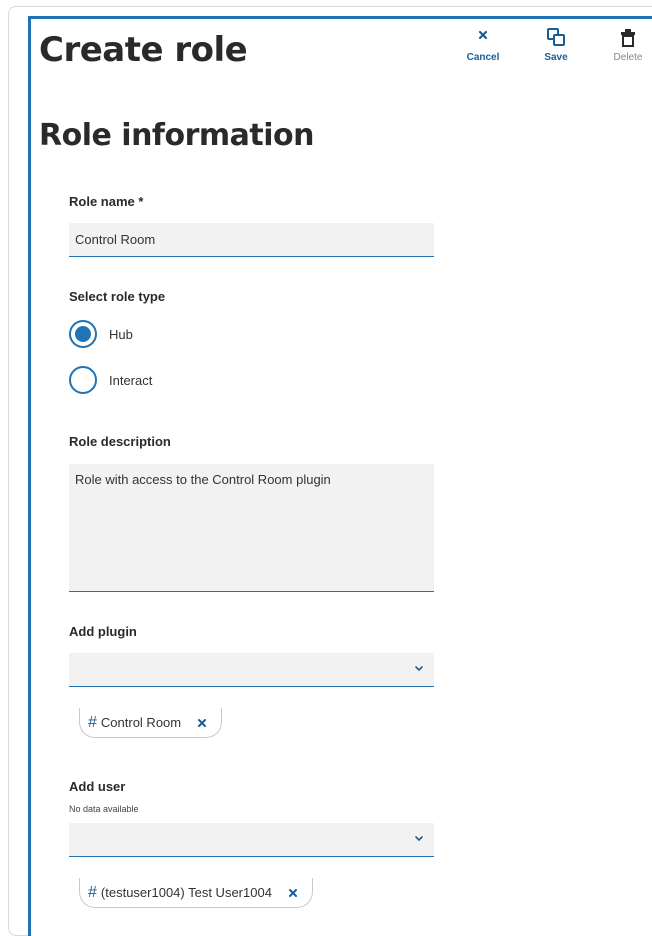  What do you see at coordinates (106, 201) in the screenshot?
I see `role-name-label: Role name *` at bounding box center [106, 201].